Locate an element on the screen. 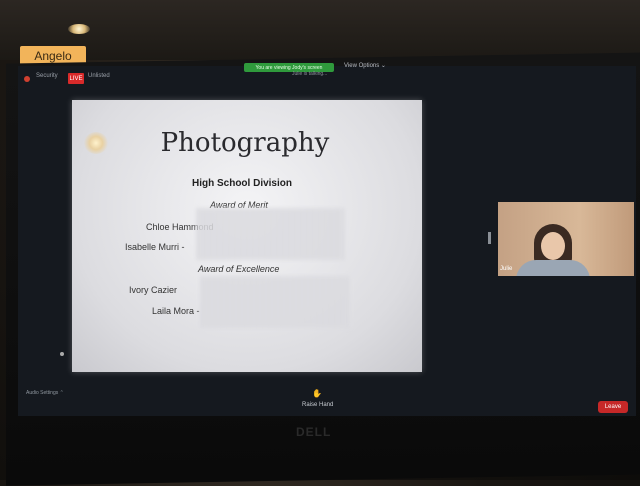 Image resolution: width=640 pixels, height=486 pixels. room-ceiling is located at coordinates (320, 30).